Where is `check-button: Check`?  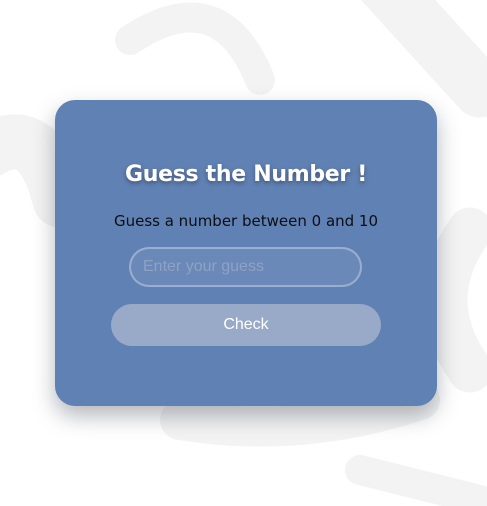 check-button: Check is located at coordinates (246, 325).